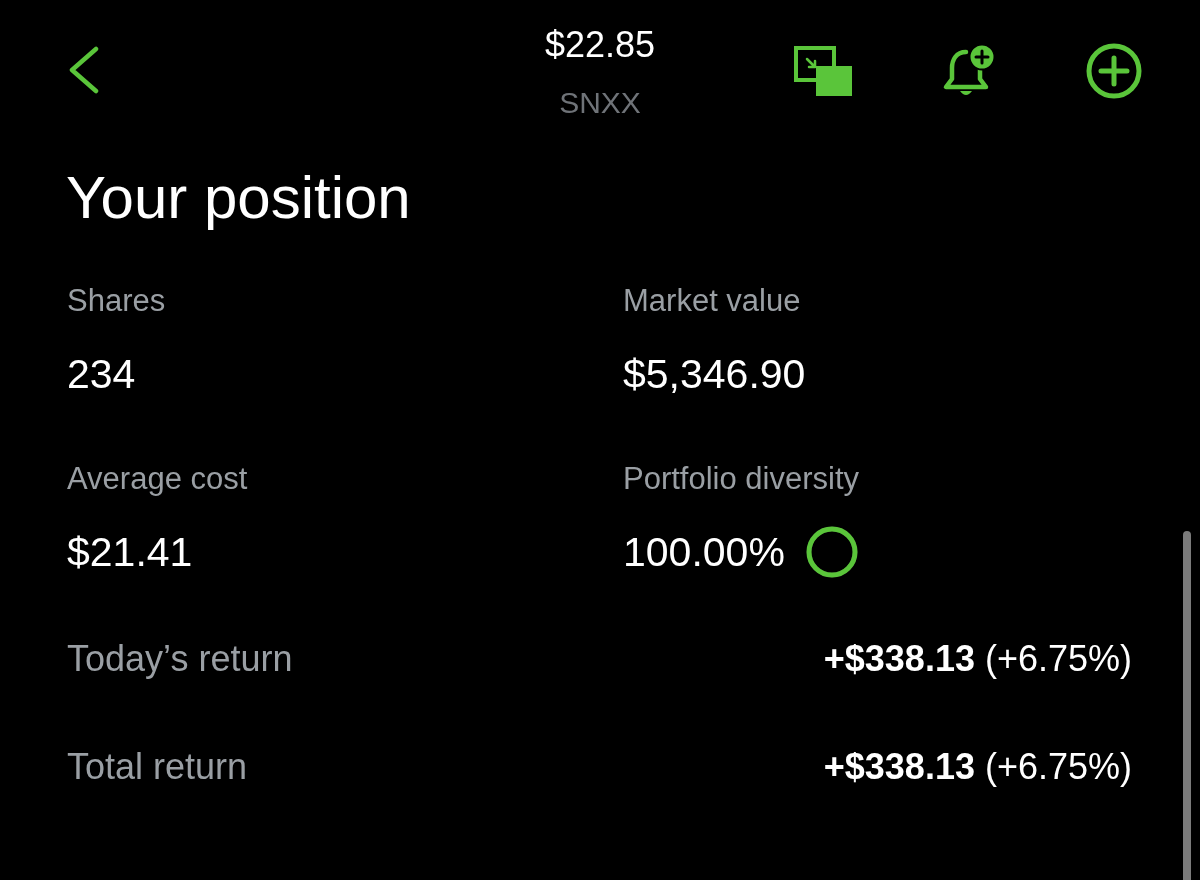  What do you see at coordinates (742, 478) in the screenshot?
I see `stat-label: Portfolio diversity` at bounding box center [742, 478].